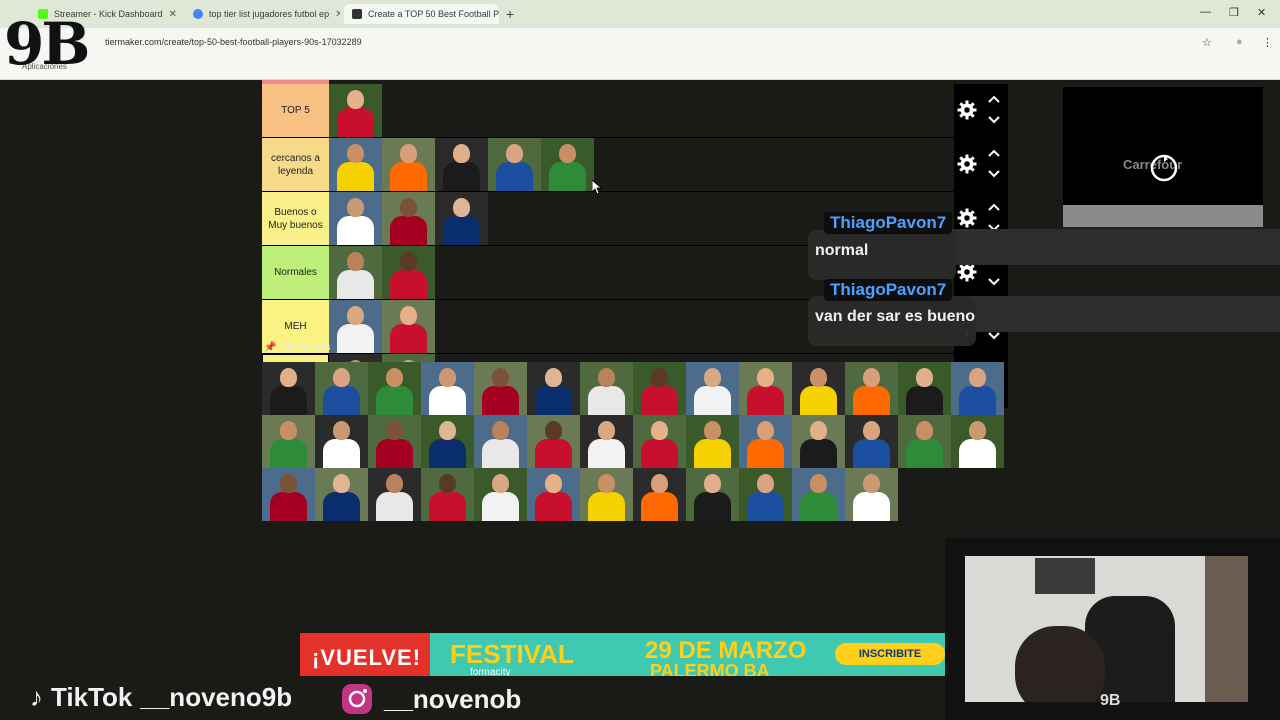  What do you see at coordinates (1234, 12) in the screenshot?
I see `restore-icon: ❐` at bounding box center [1234, 12].